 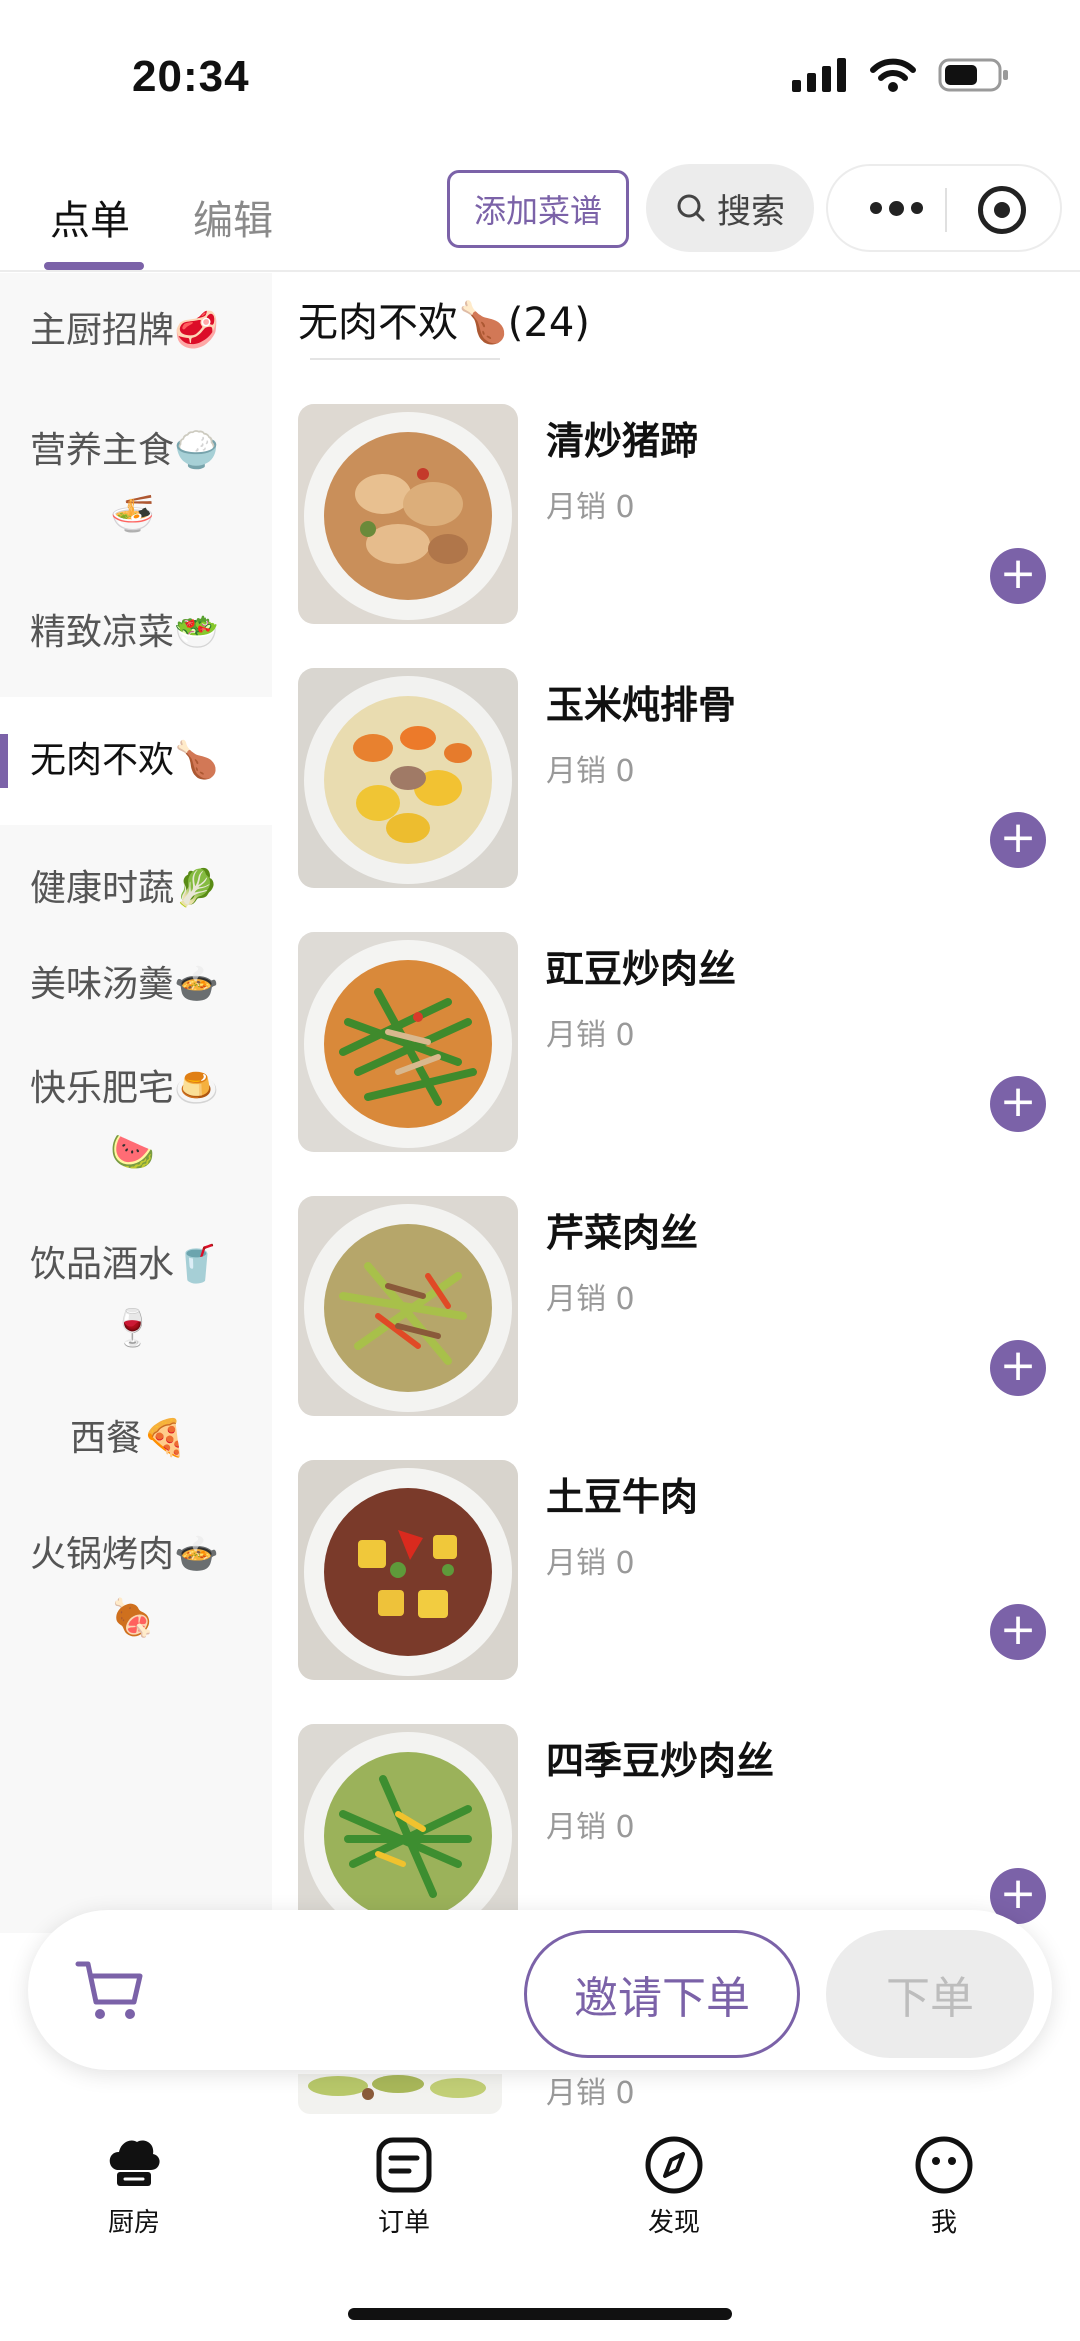 I want to click on section-divider, so click(x=405, y=359).